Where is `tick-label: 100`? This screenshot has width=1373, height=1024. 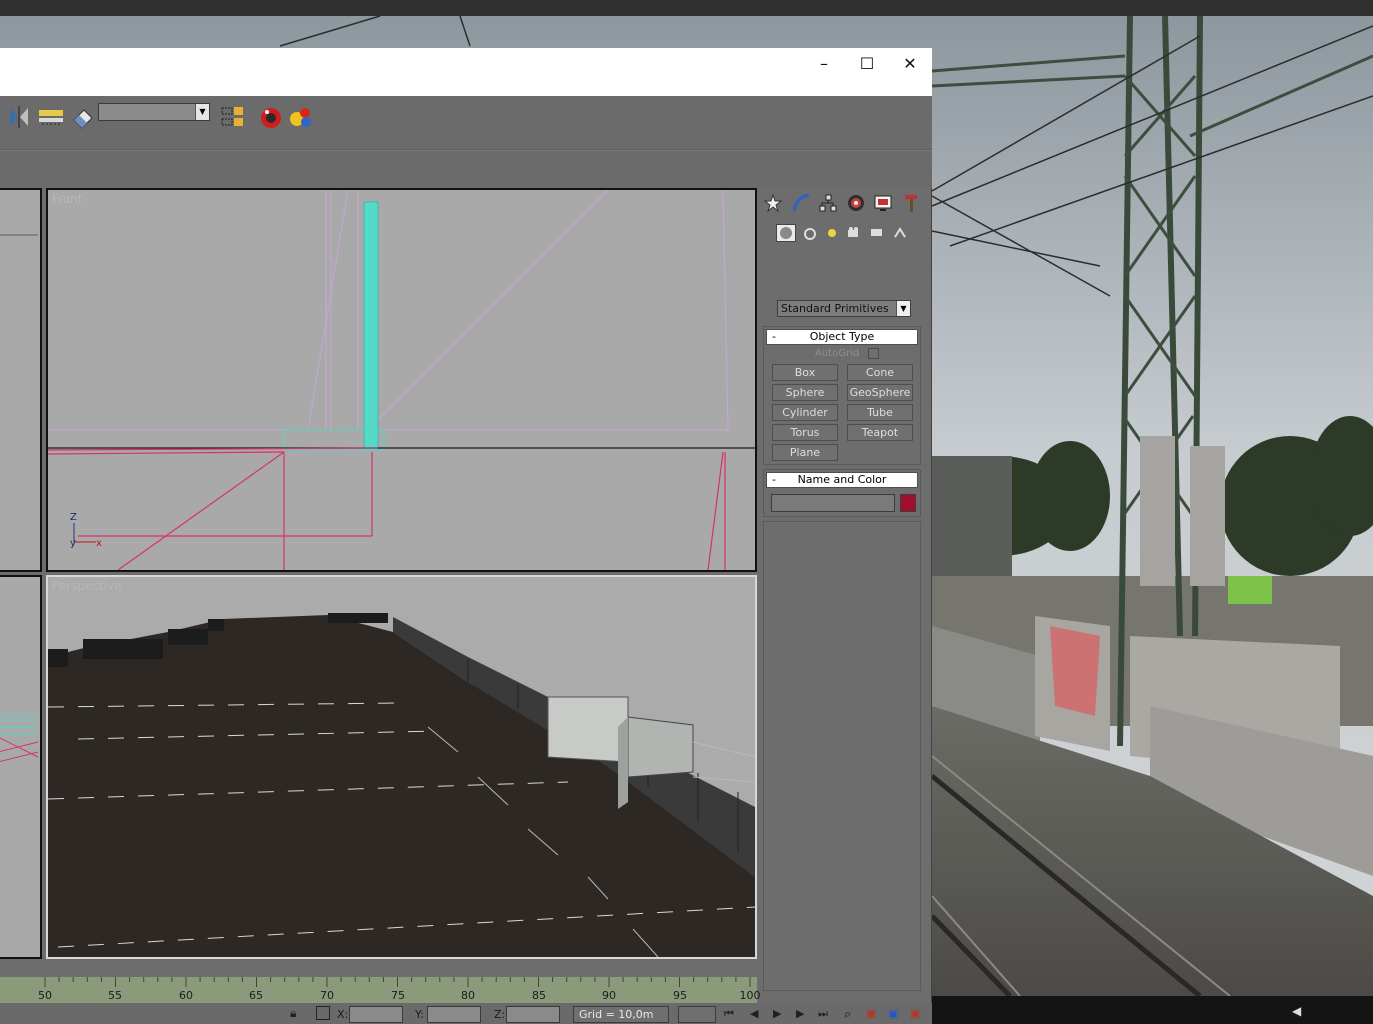 tick-label: 100 is located at coordinates (750, 995).